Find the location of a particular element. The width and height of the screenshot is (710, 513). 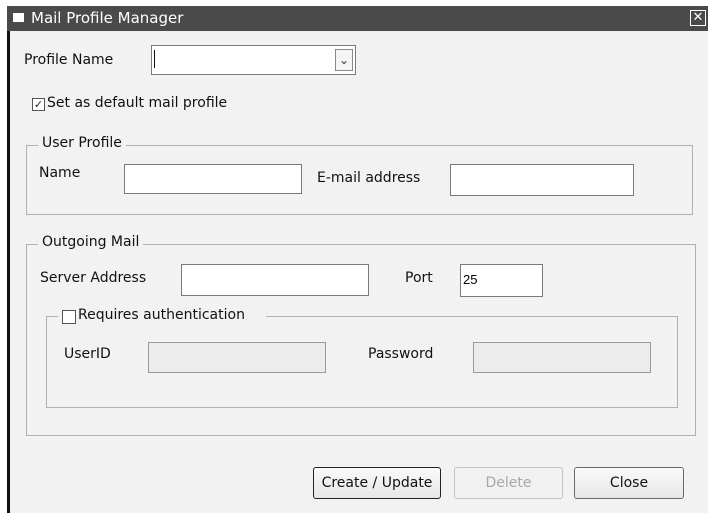

close-icon: ✕ is located at coordinates (698, 18).